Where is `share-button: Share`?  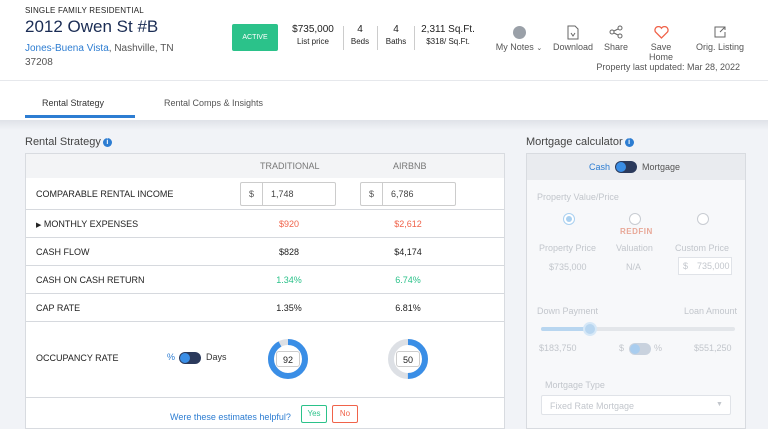 share-button: Share is located at coordinates (616, 37).